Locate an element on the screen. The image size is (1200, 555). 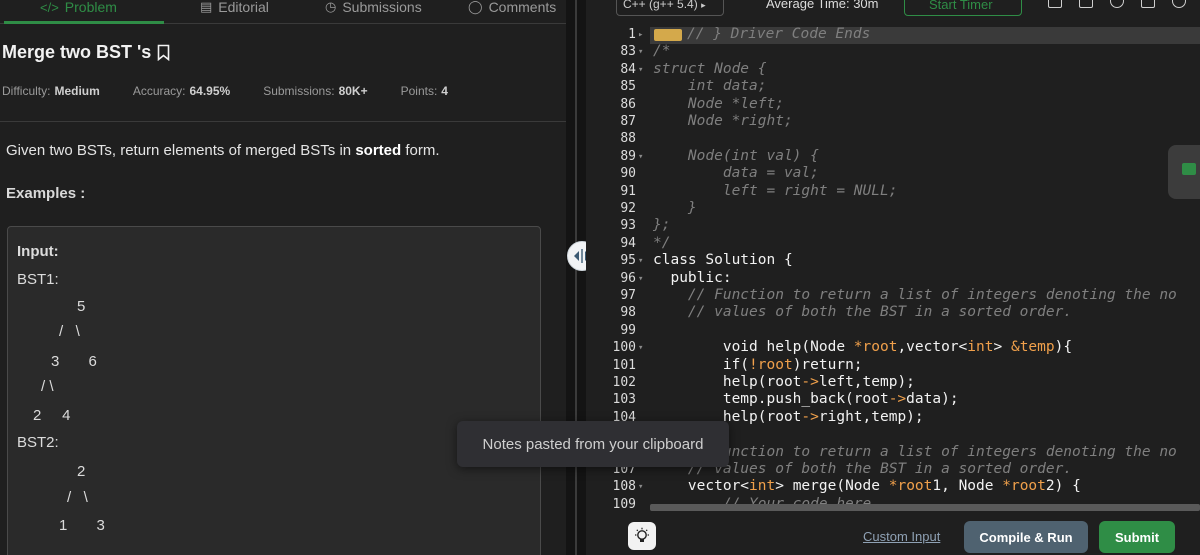
line-number: 101 is located at coordinates (624, 365).